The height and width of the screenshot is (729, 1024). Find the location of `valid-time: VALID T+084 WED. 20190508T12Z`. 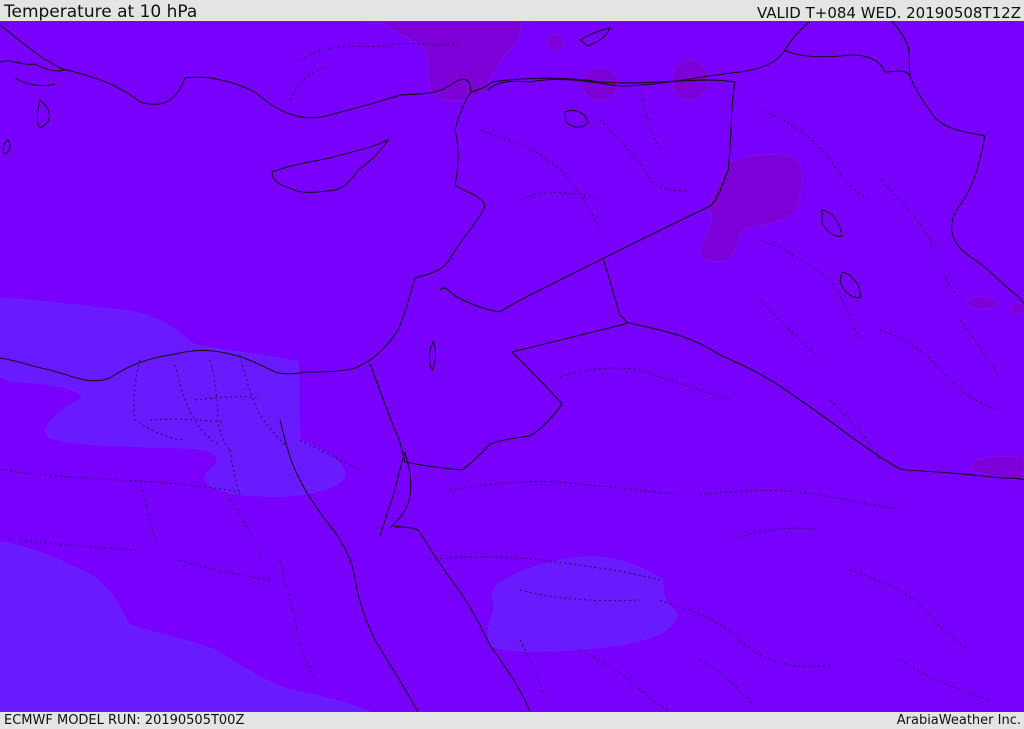

valid-time: VALID T+084 WED. 20190508T12Z is located at coordinates (888, 13).